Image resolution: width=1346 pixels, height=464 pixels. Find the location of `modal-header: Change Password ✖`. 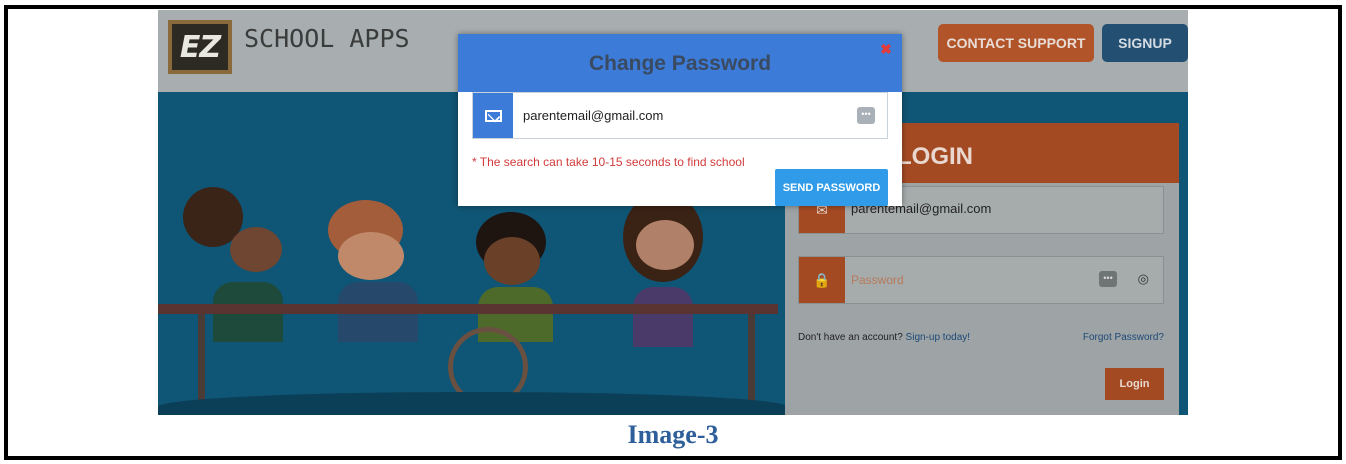

modal-header: Change Password ✖ is located at coordinates (680, 63).